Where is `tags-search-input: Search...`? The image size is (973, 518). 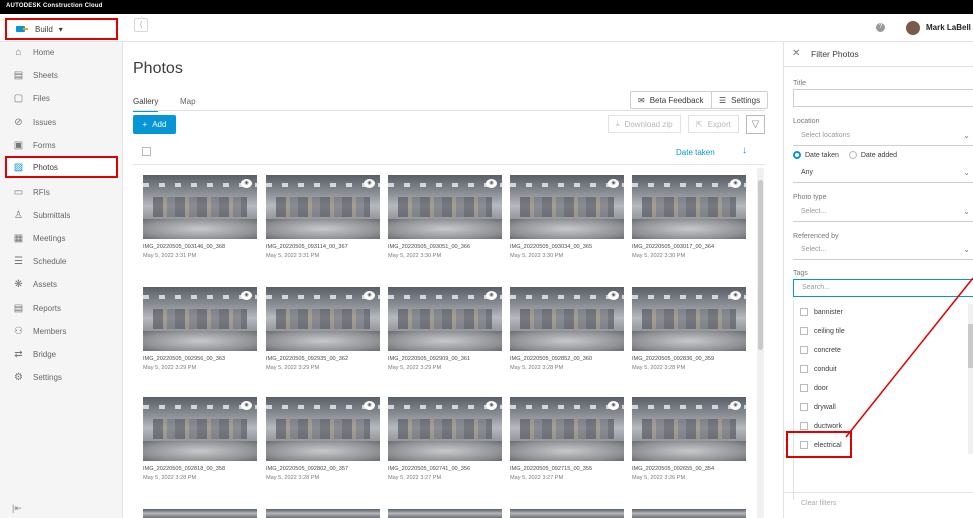 tags-search-input: Search... is located at coordinates (883, 288).